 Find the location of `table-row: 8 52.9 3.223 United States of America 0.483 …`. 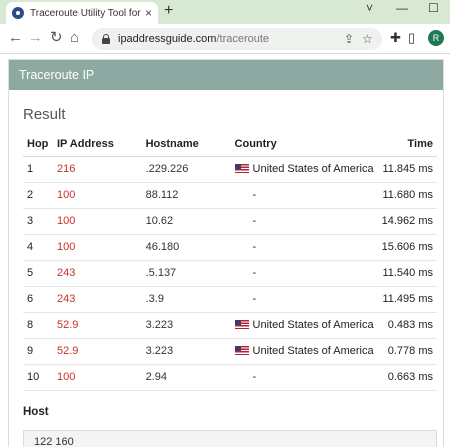

table-row: 8 52.9 3.223 United States of America 0.483 … is located at coordinates (230, 325).